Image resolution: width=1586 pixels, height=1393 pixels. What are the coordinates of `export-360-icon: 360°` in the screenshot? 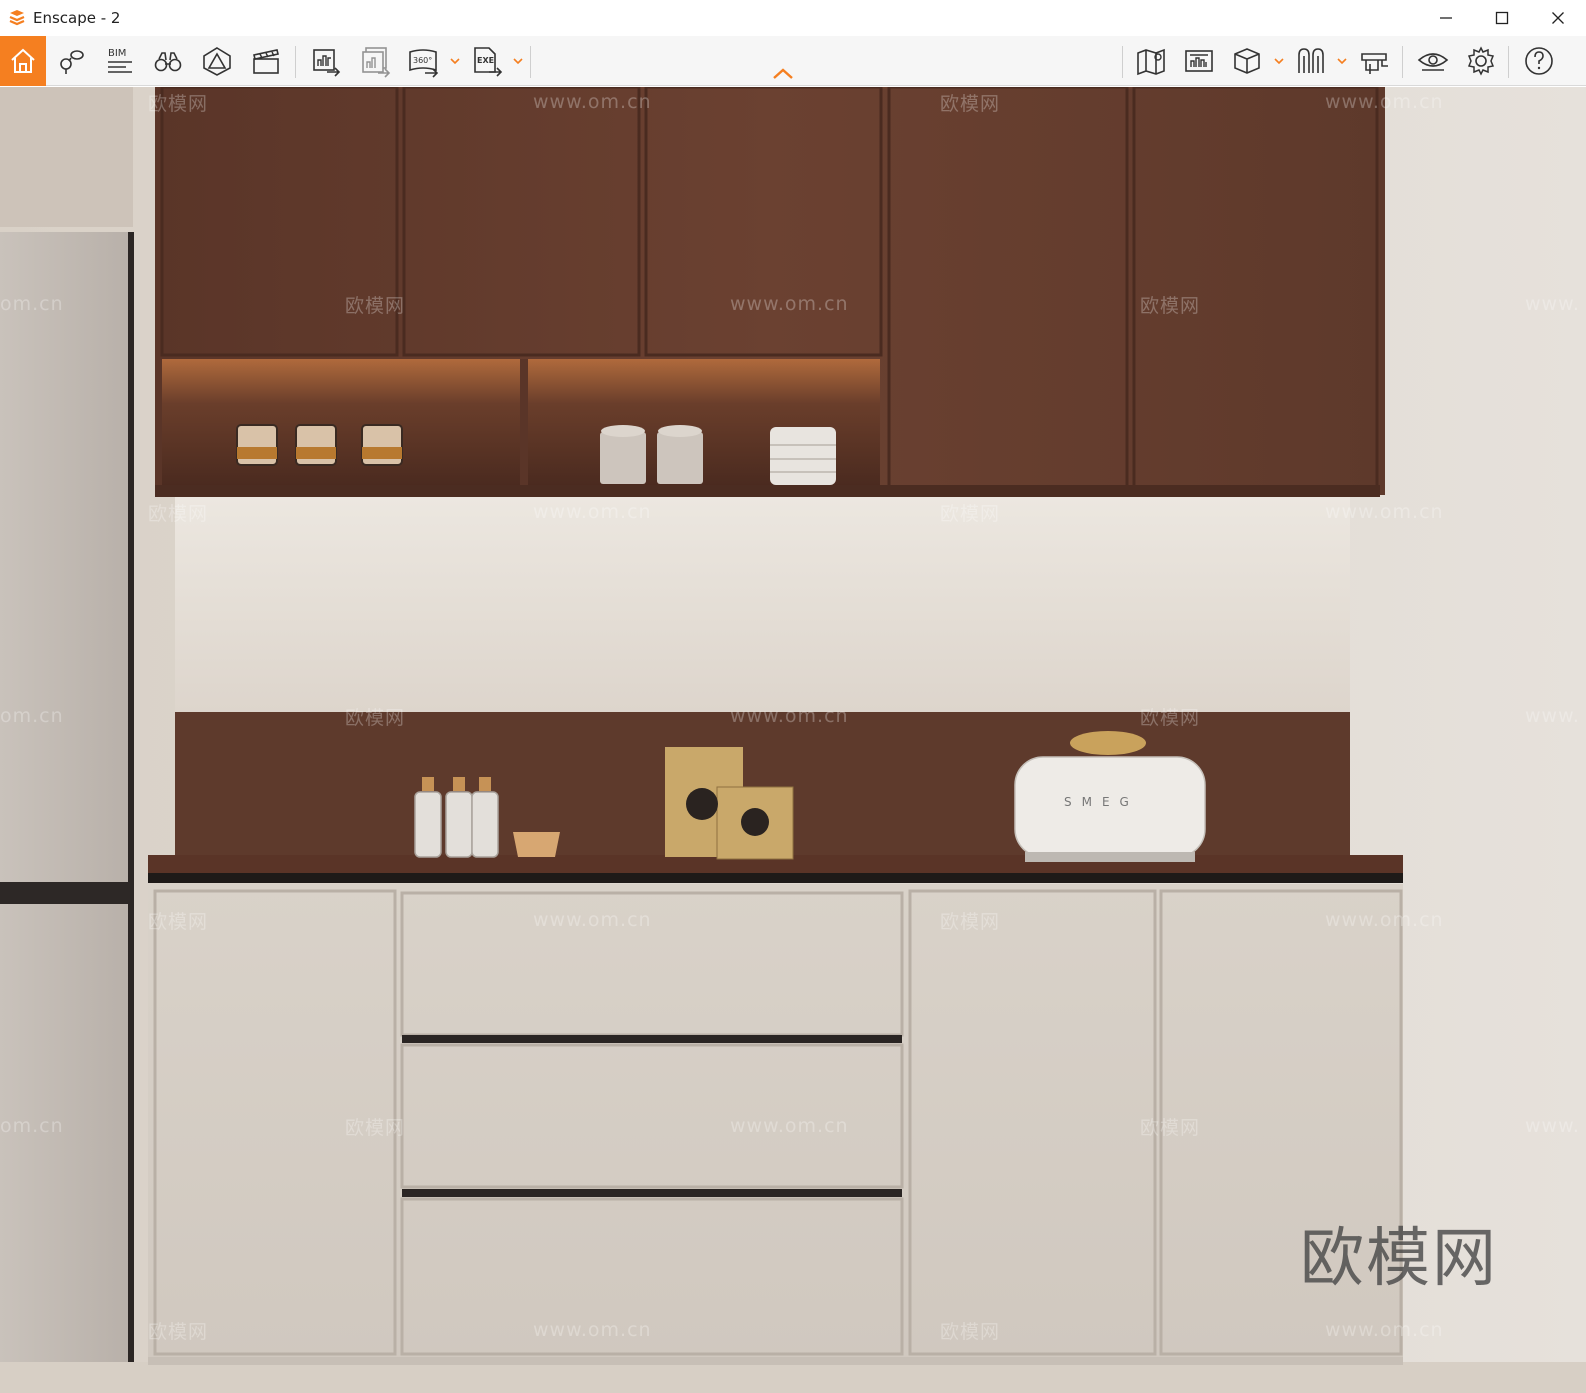 It's located at (424, 63).